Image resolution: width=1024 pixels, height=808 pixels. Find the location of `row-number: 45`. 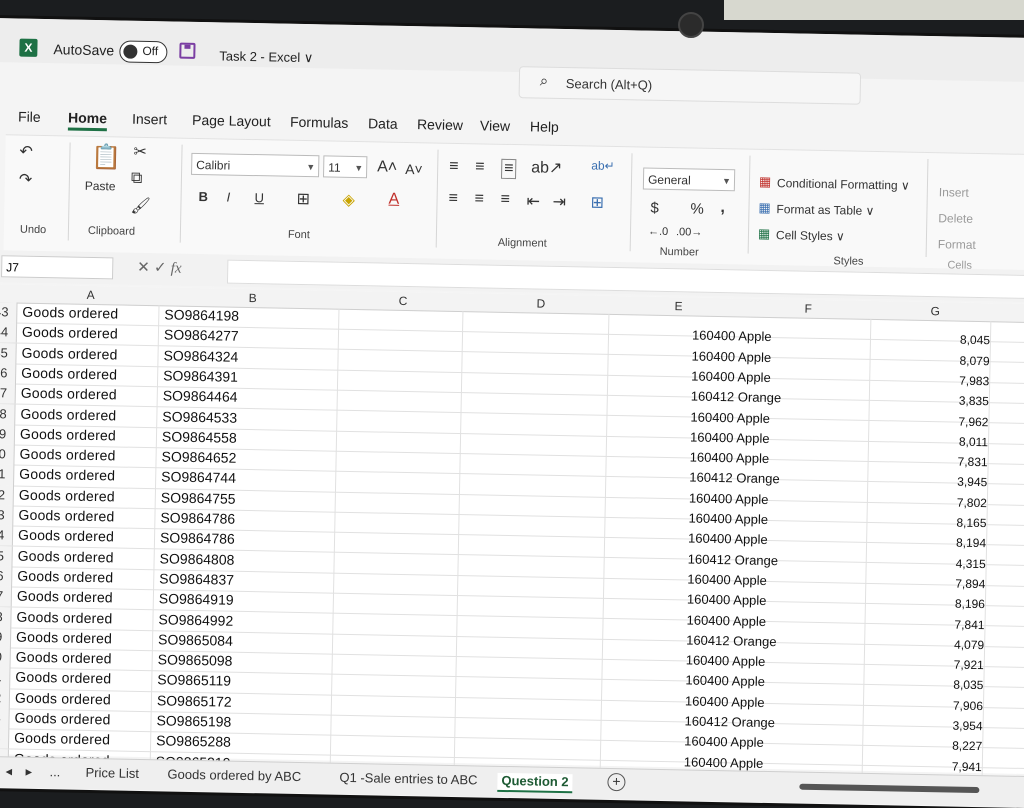

row-number: 45 is located at coordinates (8, 353).